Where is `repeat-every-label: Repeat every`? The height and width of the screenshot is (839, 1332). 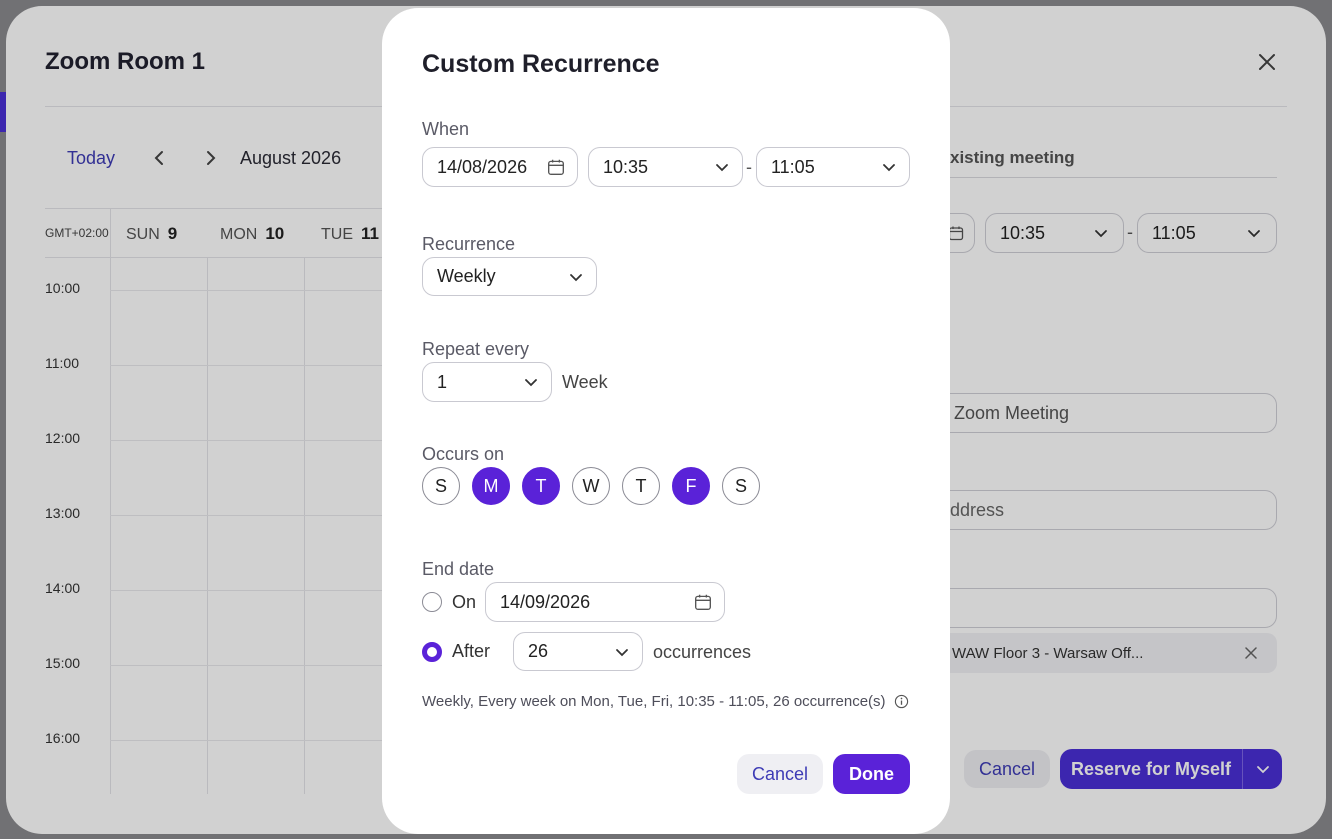
repeat-every-label: Repeat every is located at coordinates (476, 349).